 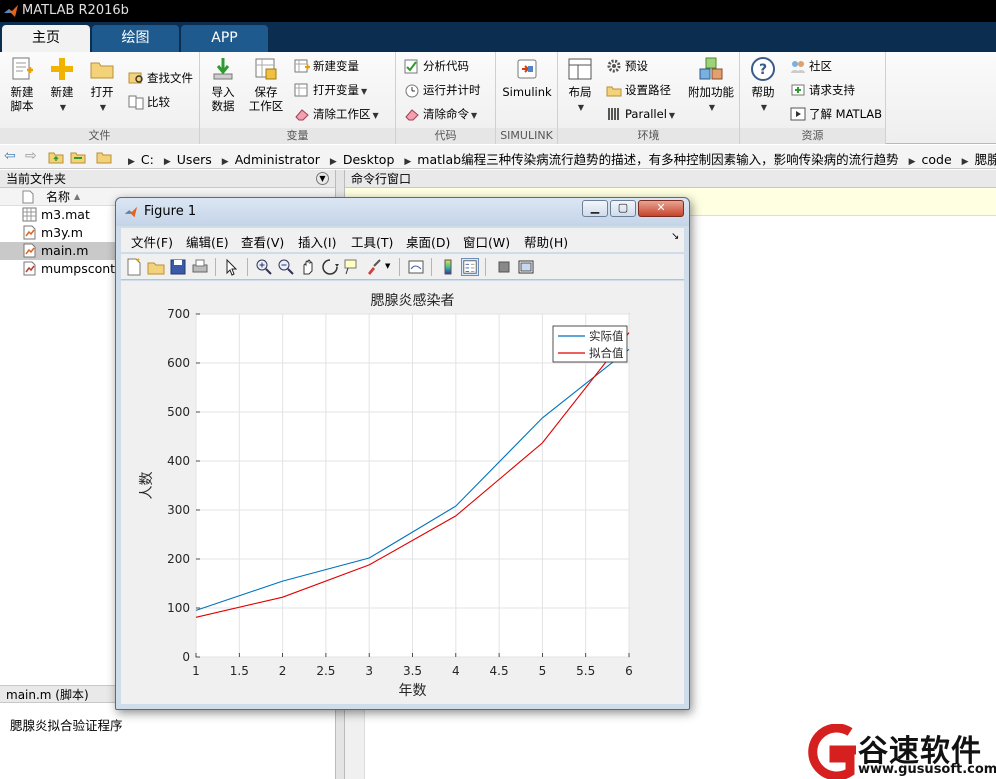 I want to click on clear-commands-button: 清除命令 ▼, so click(x=440, y=114).